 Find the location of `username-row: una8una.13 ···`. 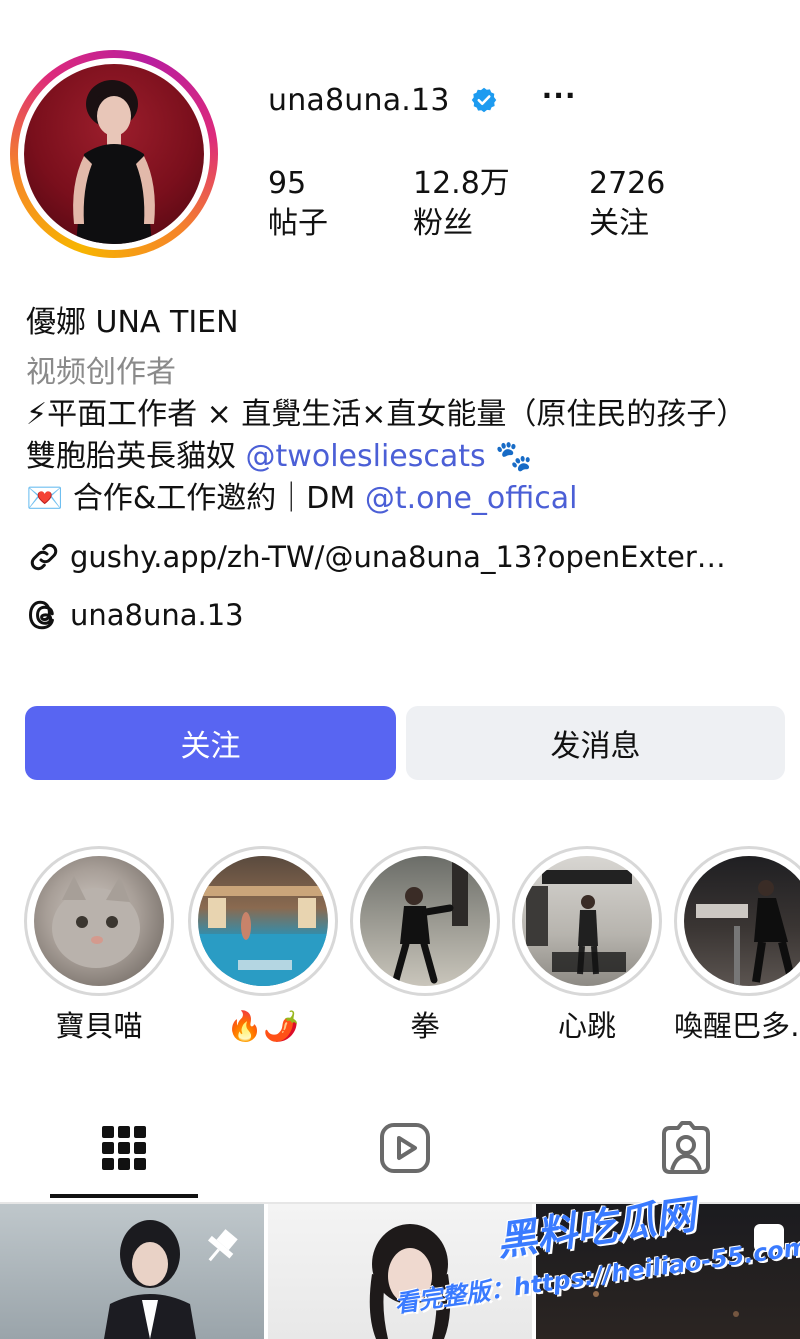

username-row: una8una.13 ··· is located at coordinates (422, 100).